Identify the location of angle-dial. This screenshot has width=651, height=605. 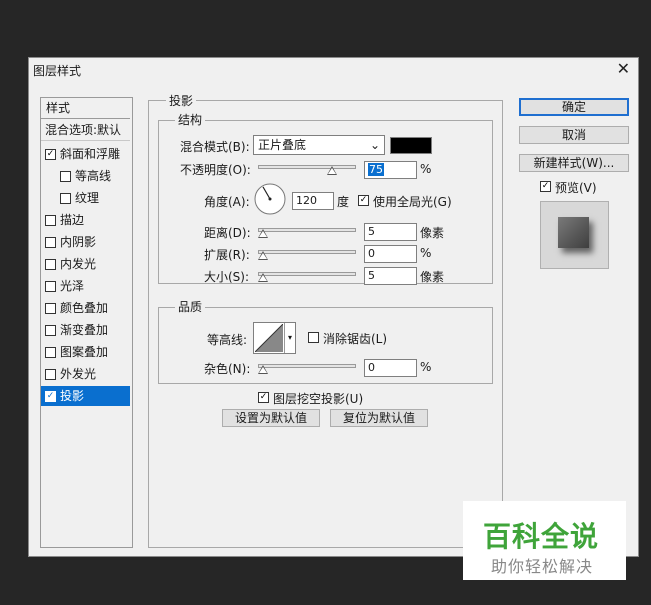
(270, 199).